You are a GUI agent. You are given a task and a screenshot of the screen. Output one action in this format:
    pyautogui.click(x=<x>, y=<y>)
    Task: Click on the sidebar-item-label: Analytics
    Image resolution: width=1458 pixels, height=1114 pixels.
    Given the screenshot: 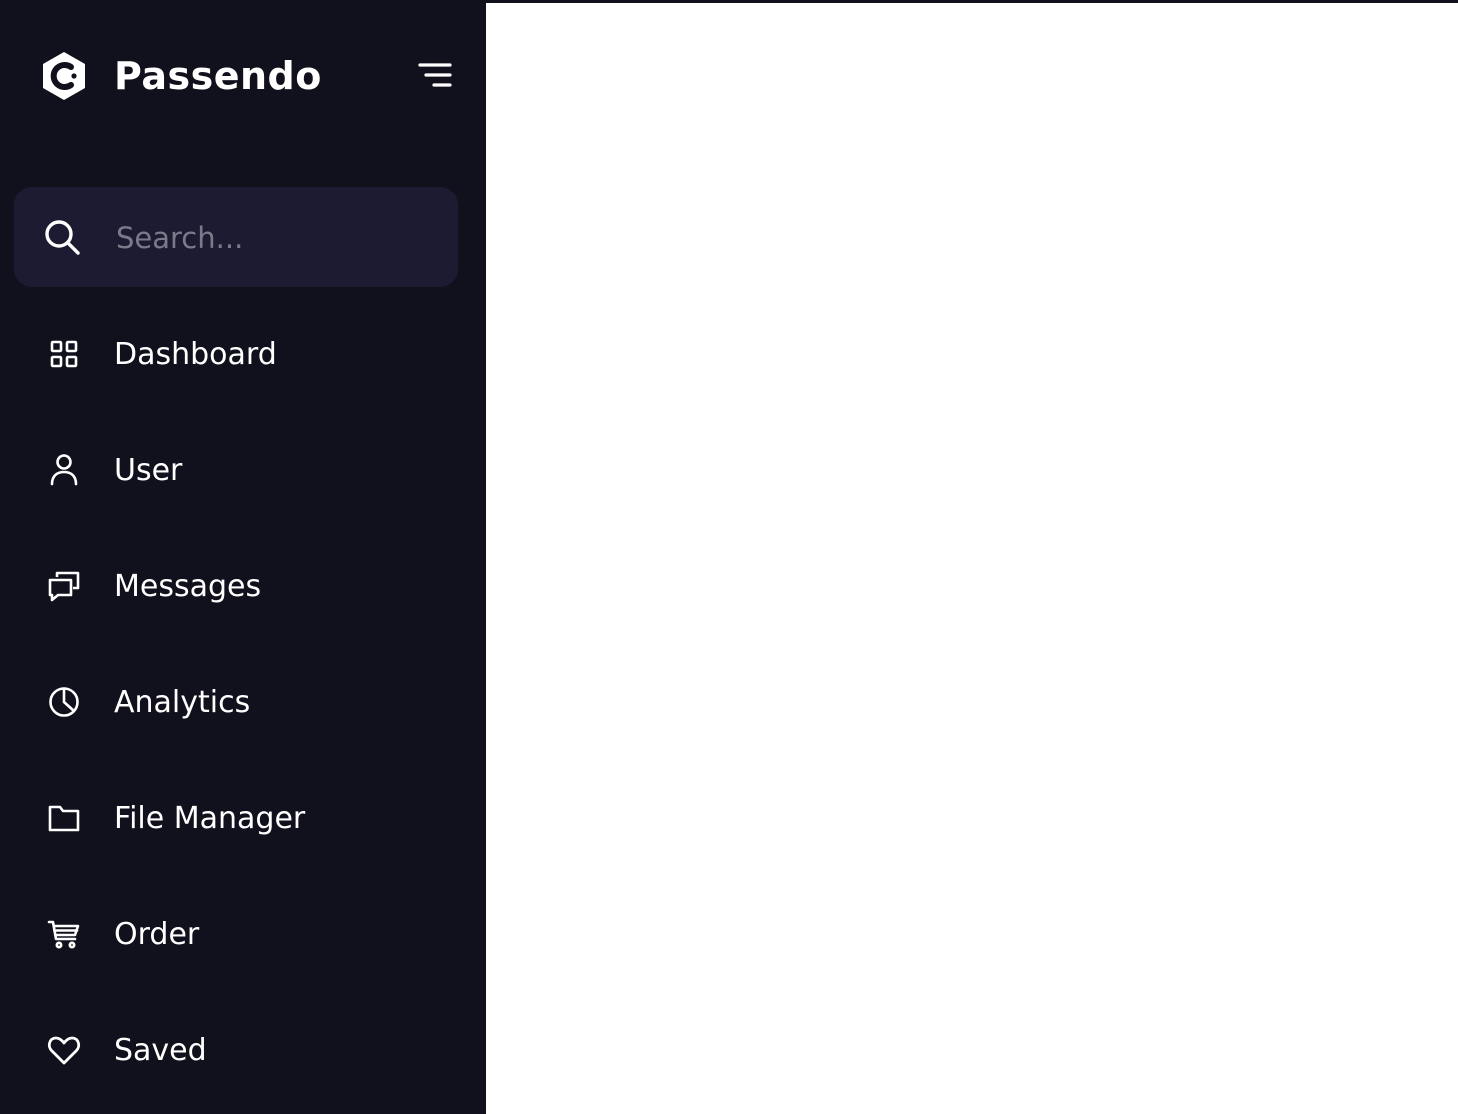 What is the action you would take?
    pyautogui.click(x=182, y=702)
    